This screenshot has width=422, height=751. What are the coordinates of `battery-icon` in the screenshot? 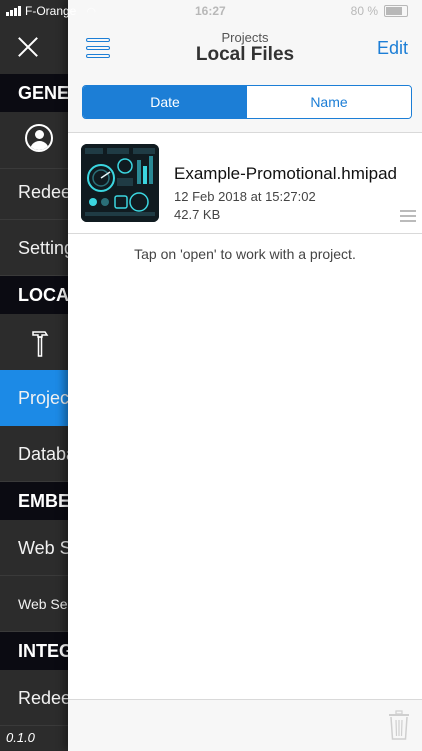 It's located at (396, 11).